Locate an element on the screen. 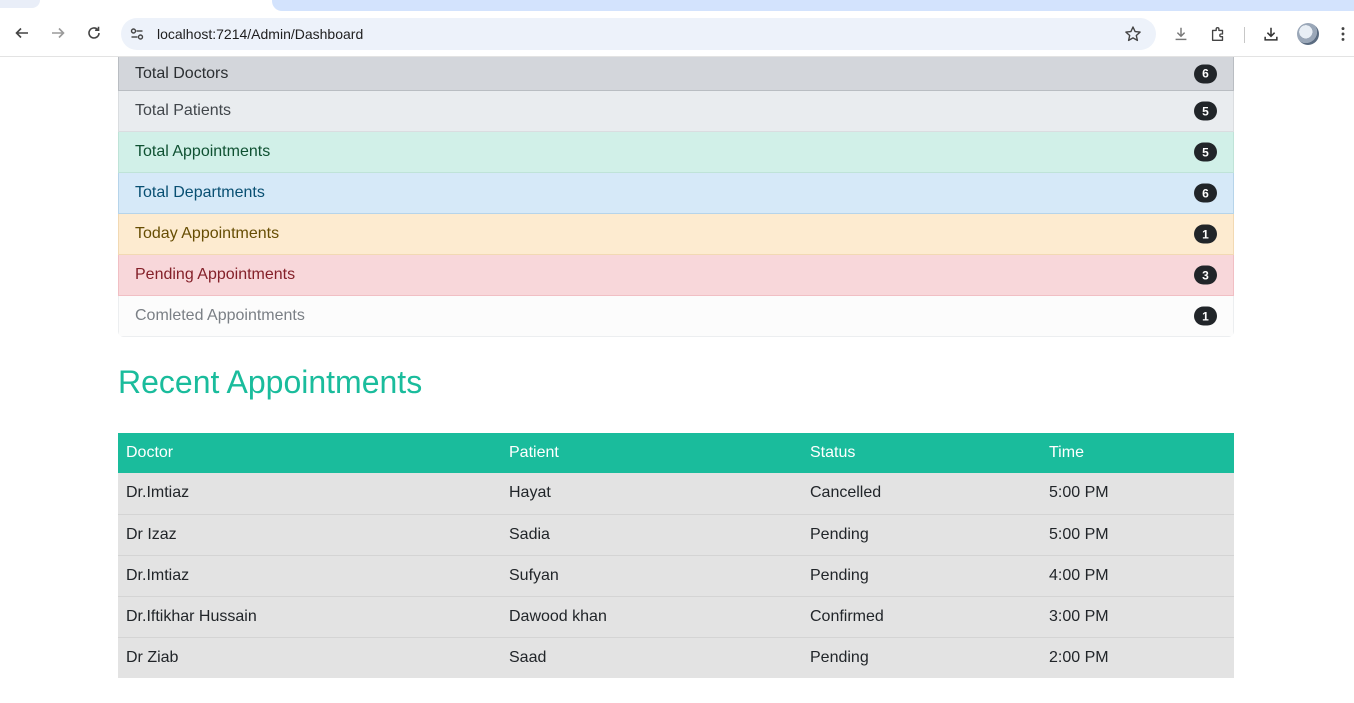  arrow-left-icon is located at coordinates (21, 33).